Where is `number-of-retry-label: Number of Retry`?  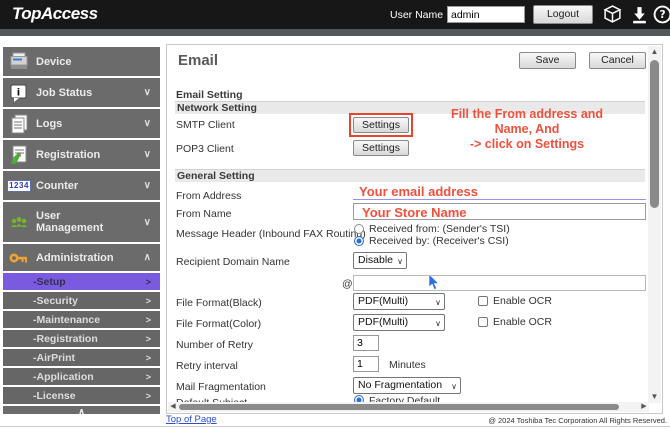 number-of-retry-label: Number of Retry is located at coordinates (215, 345).